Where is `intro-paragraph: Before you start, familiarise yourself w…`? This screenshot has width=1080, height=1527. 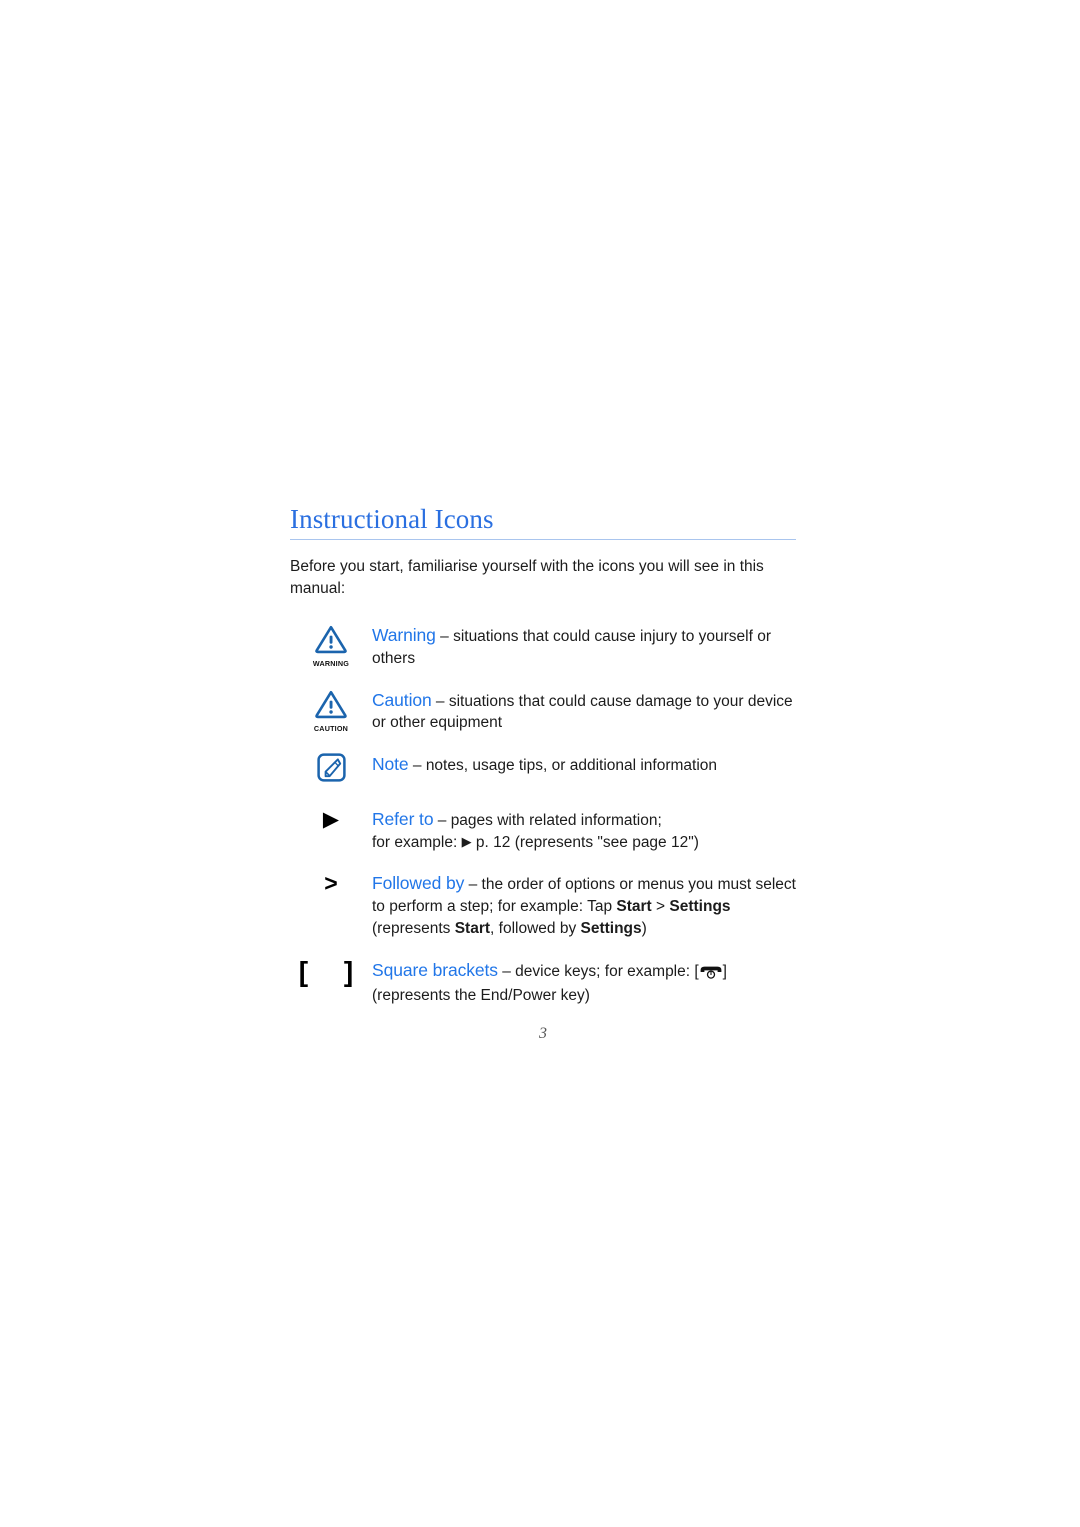
intro-paragraph: Before you start, familiarise yourself w… is located at coordinates (527, 578).